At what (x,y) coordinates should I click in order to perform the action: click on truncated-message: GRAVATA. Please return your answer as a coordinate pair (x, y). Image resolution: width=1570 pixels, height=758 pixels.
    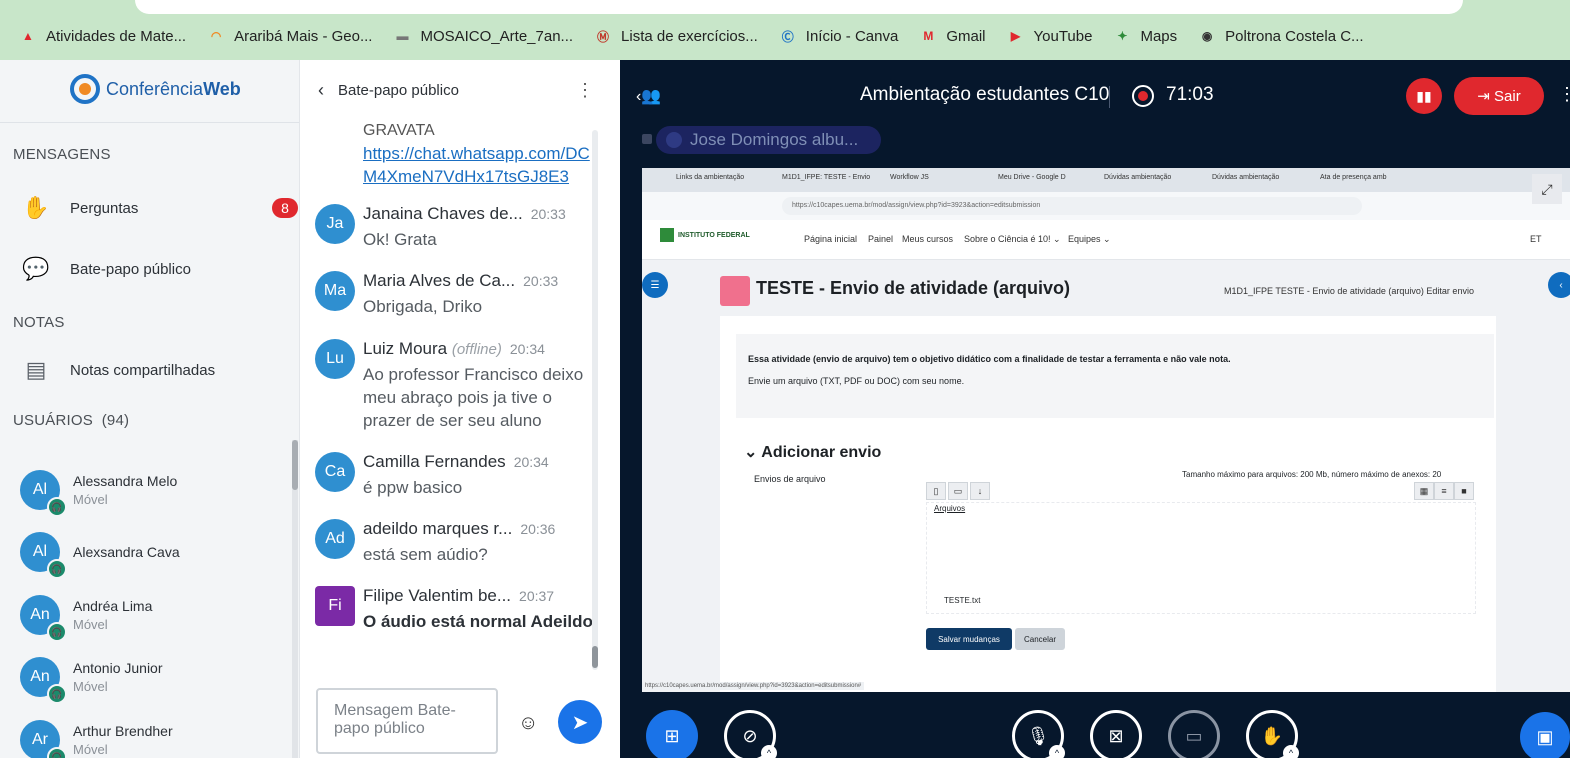
    Looking at the image, I should click on (399, 130).